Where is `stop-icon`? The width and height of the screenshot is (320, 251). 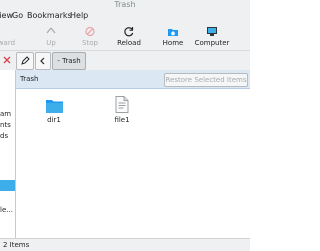
stop-icon is located at coordinates (90, 31).